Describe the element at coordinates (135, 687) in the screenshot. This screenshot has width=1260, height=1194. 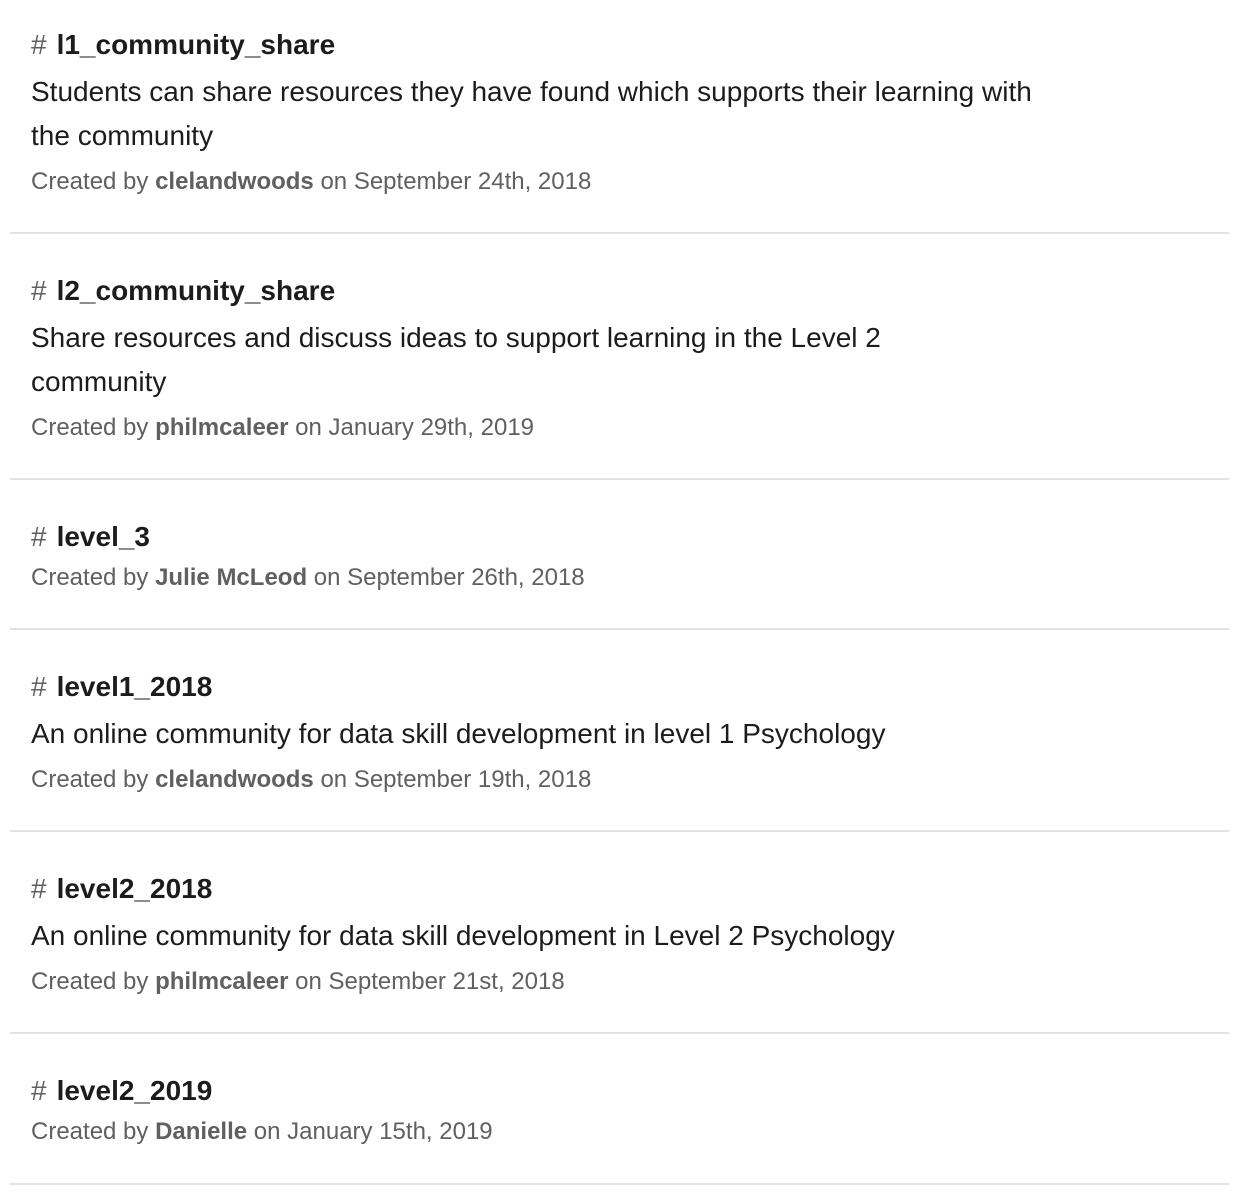
I see `channel-name: level1_2018` at that location.